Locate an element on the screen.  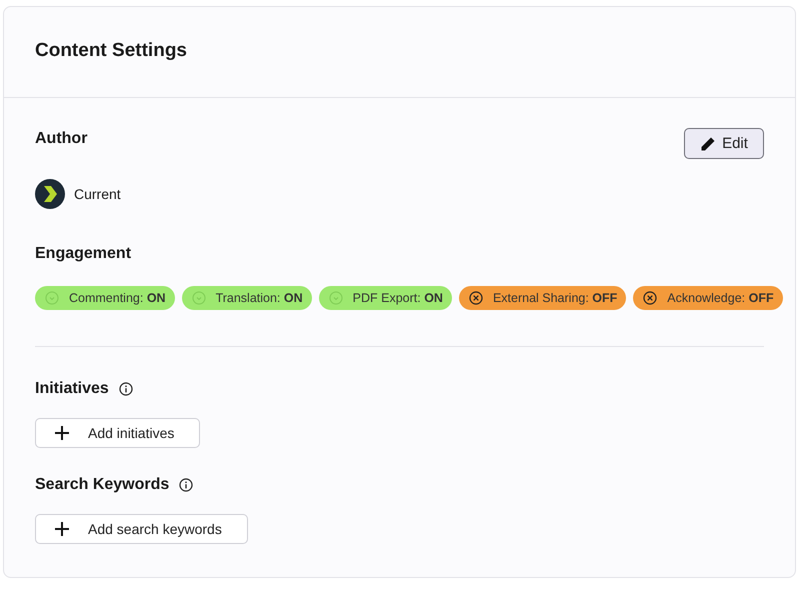
section-heading: Initiatives is located at coordinates (72, 389).